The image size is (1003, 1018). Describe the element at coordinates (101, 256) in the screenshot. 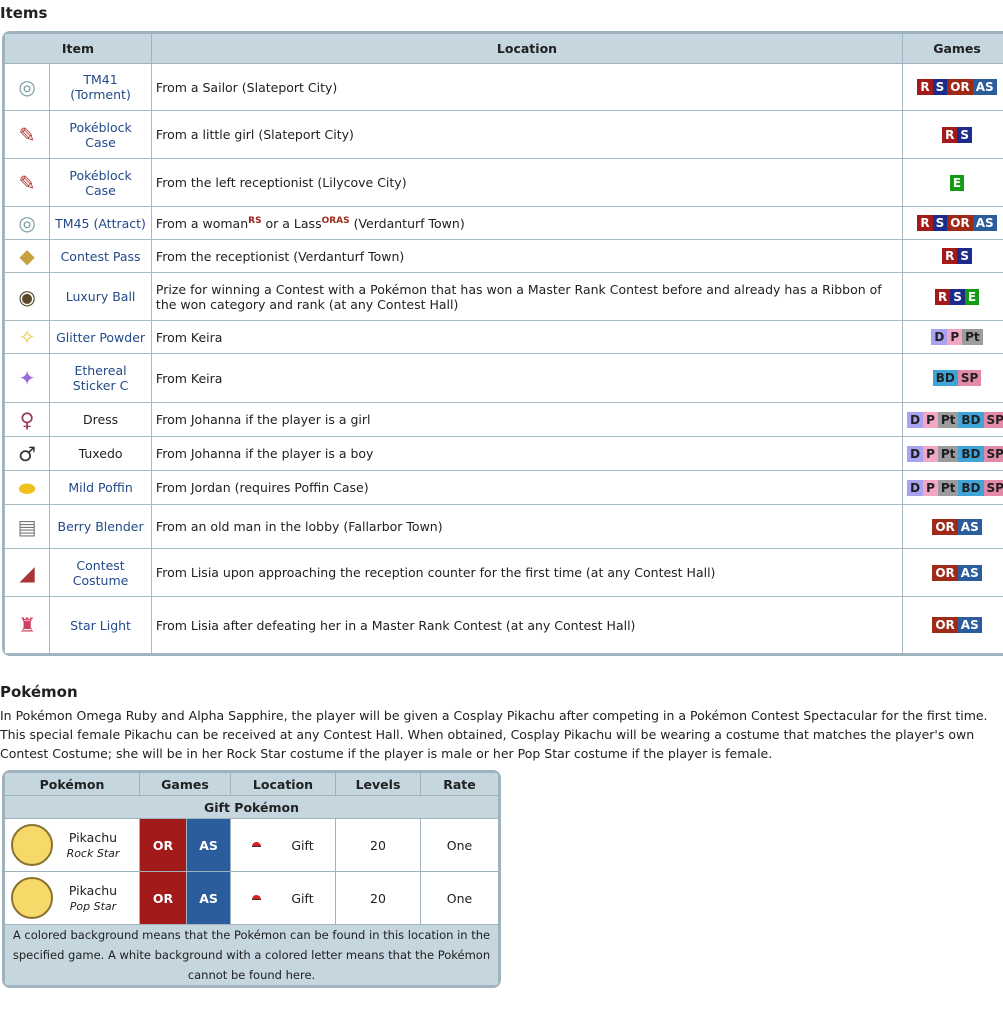

I see `item-link: Contest Pass` at that location.